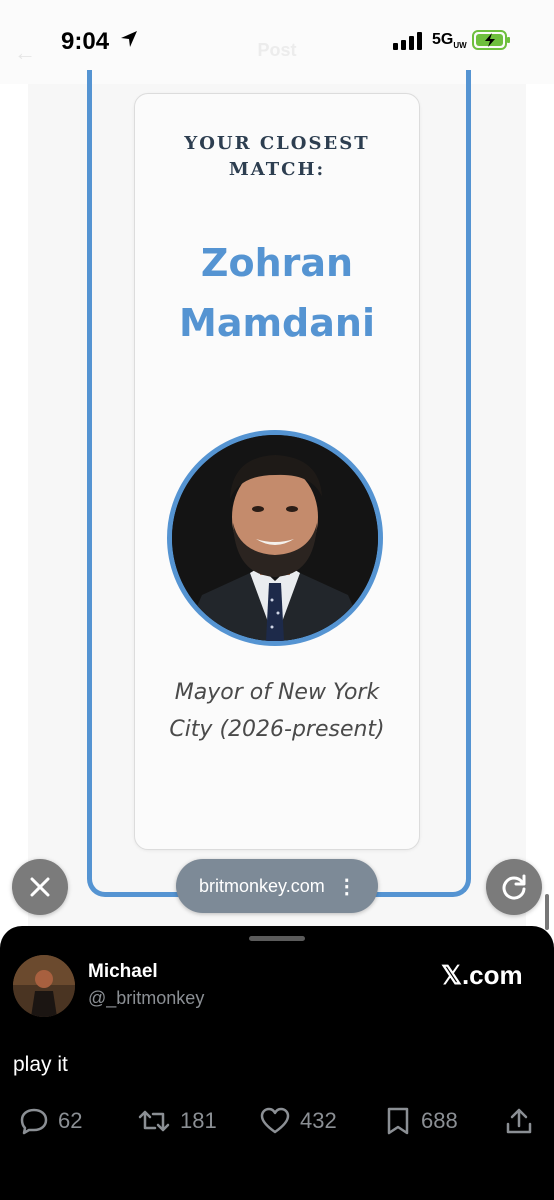 Image resolution: width=554 pixels, height=1200 pixels. I want to click on heart-icon, so click(275, 1120).